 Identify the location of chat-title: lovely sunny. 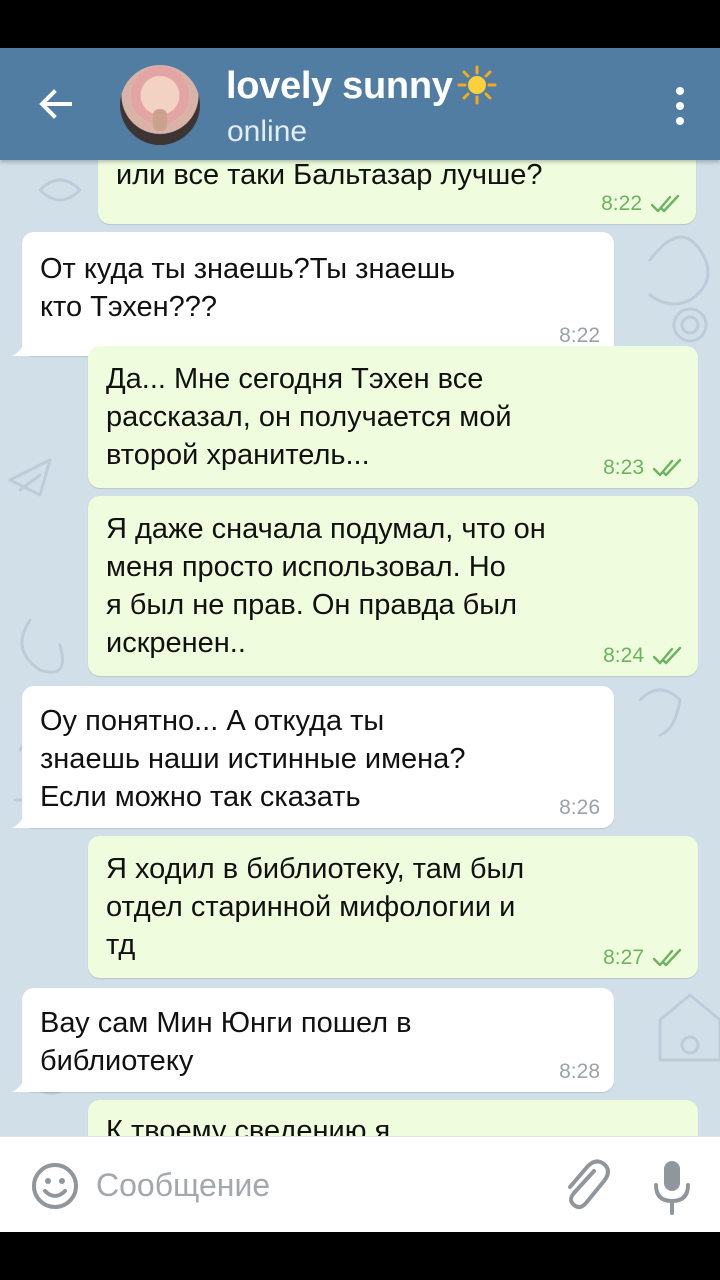
(361, 86).